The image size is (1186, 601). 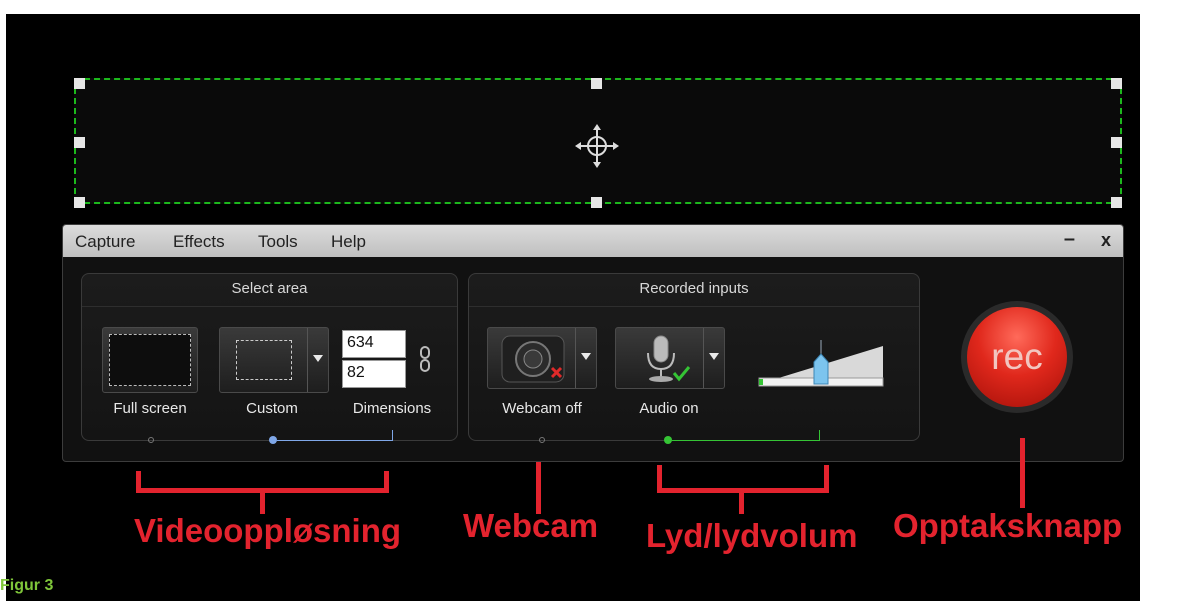 I want to click on webcam-icon, so click(x=533, y=359).